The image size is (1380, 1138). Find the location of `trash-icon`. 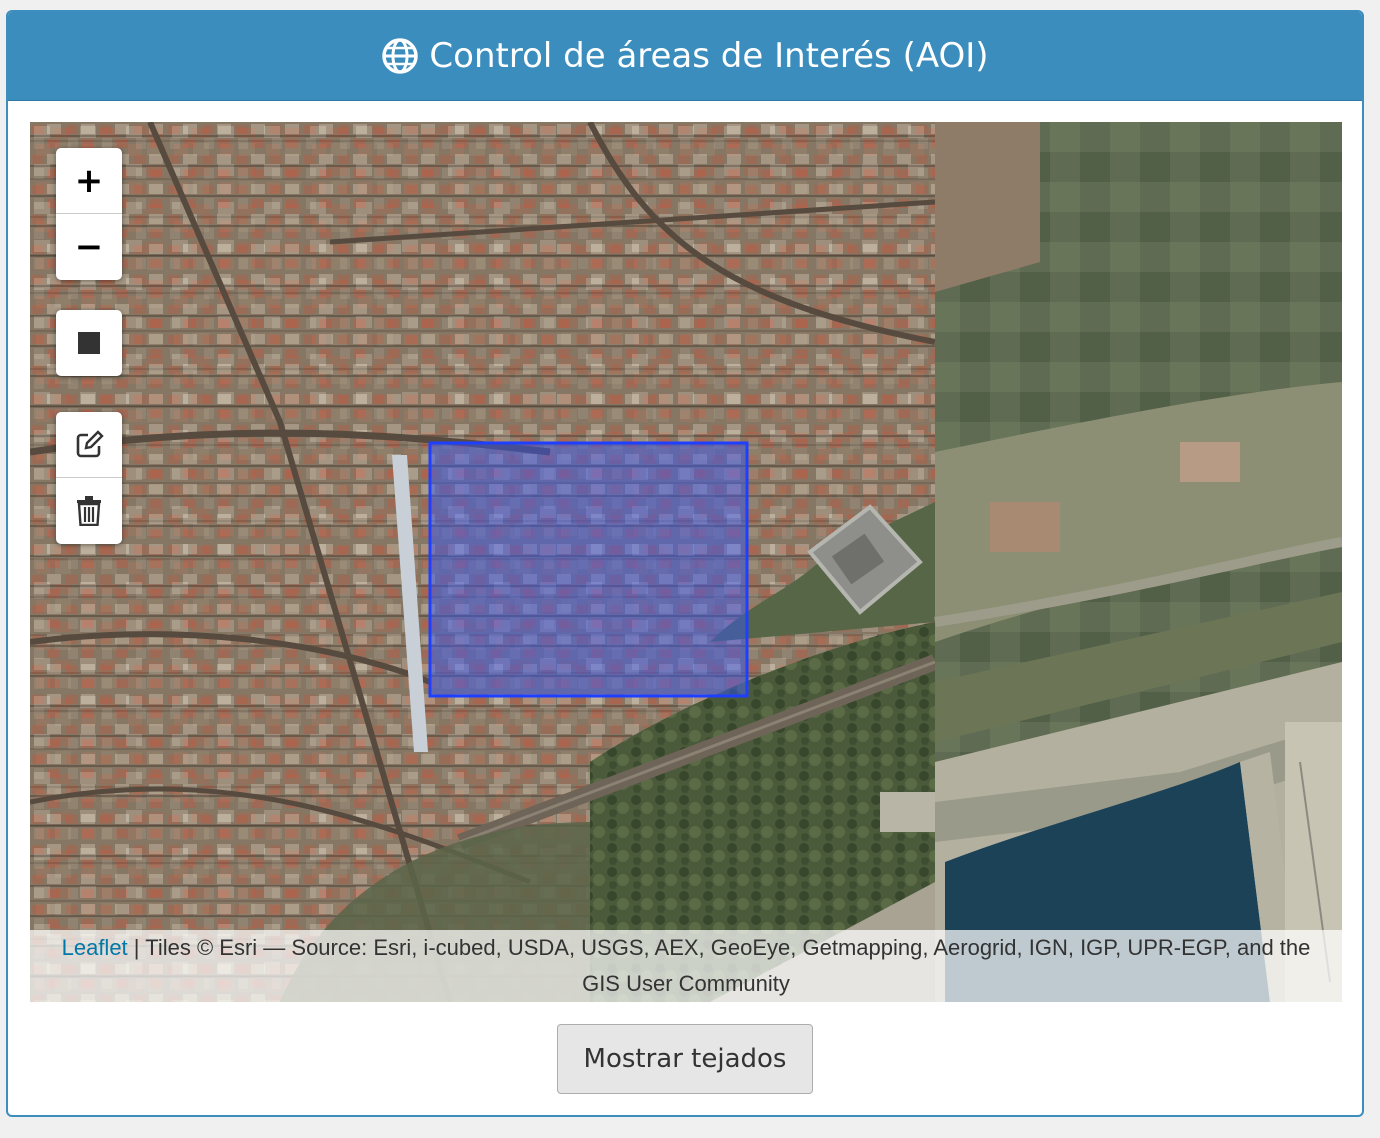

trash-icon is located at coordinates (89, 510).